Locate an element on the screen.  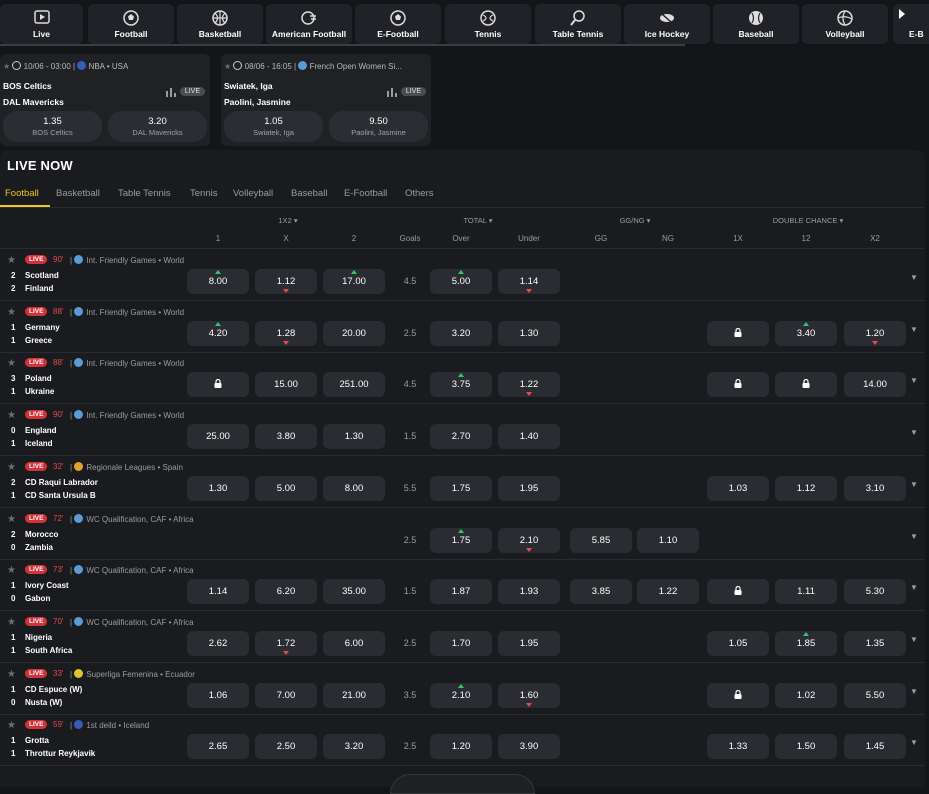
odds-button-over: 1.75 is located at coordinates (461, 540).